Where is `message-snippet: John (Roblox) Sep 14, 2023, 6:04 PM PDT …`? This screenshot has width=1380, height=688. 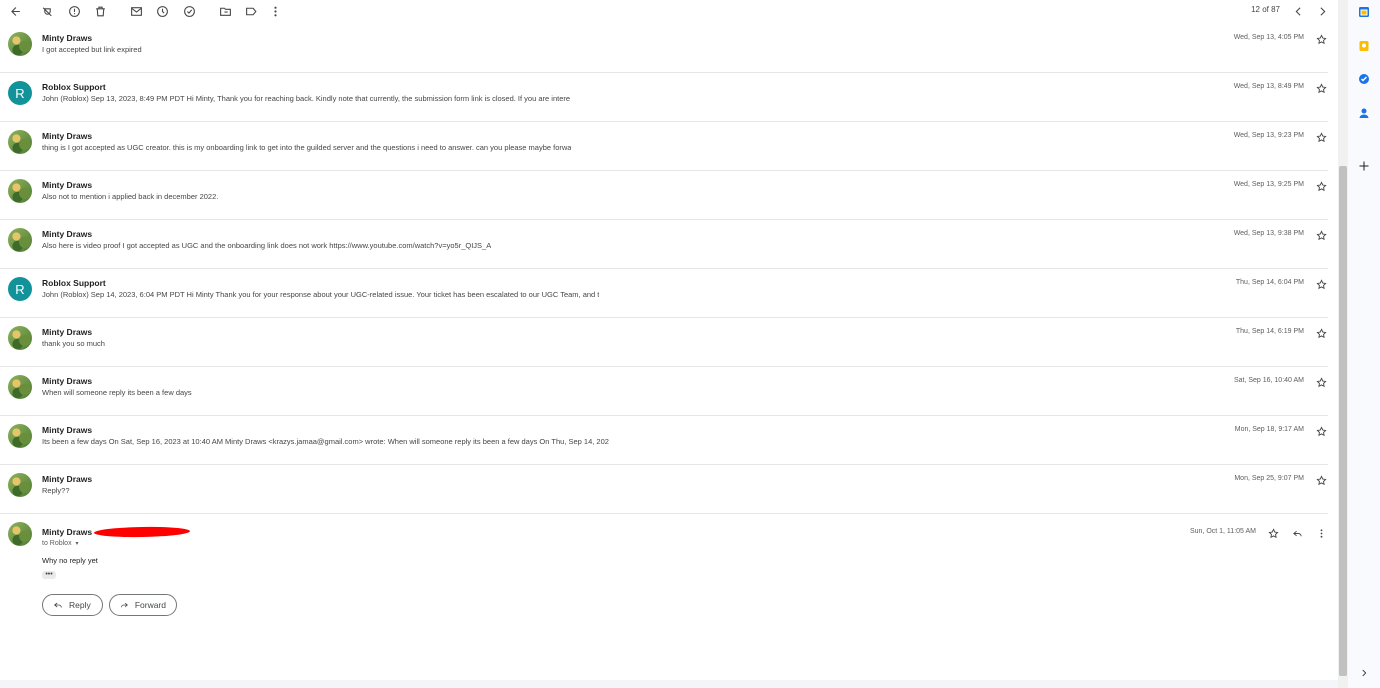 message-snippet: John (Roblox) Sep 14, 2023, 6:04 PM PDT … is located at coordinates (321, 294).